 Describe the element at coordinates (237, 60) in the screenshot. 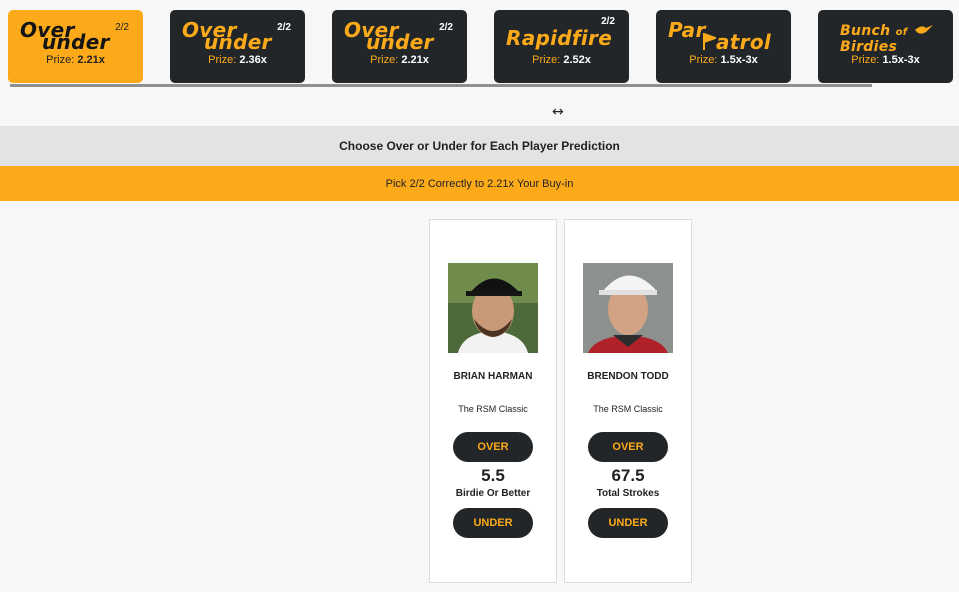

I see `prize-text: Prize: 2.36x` at that location.